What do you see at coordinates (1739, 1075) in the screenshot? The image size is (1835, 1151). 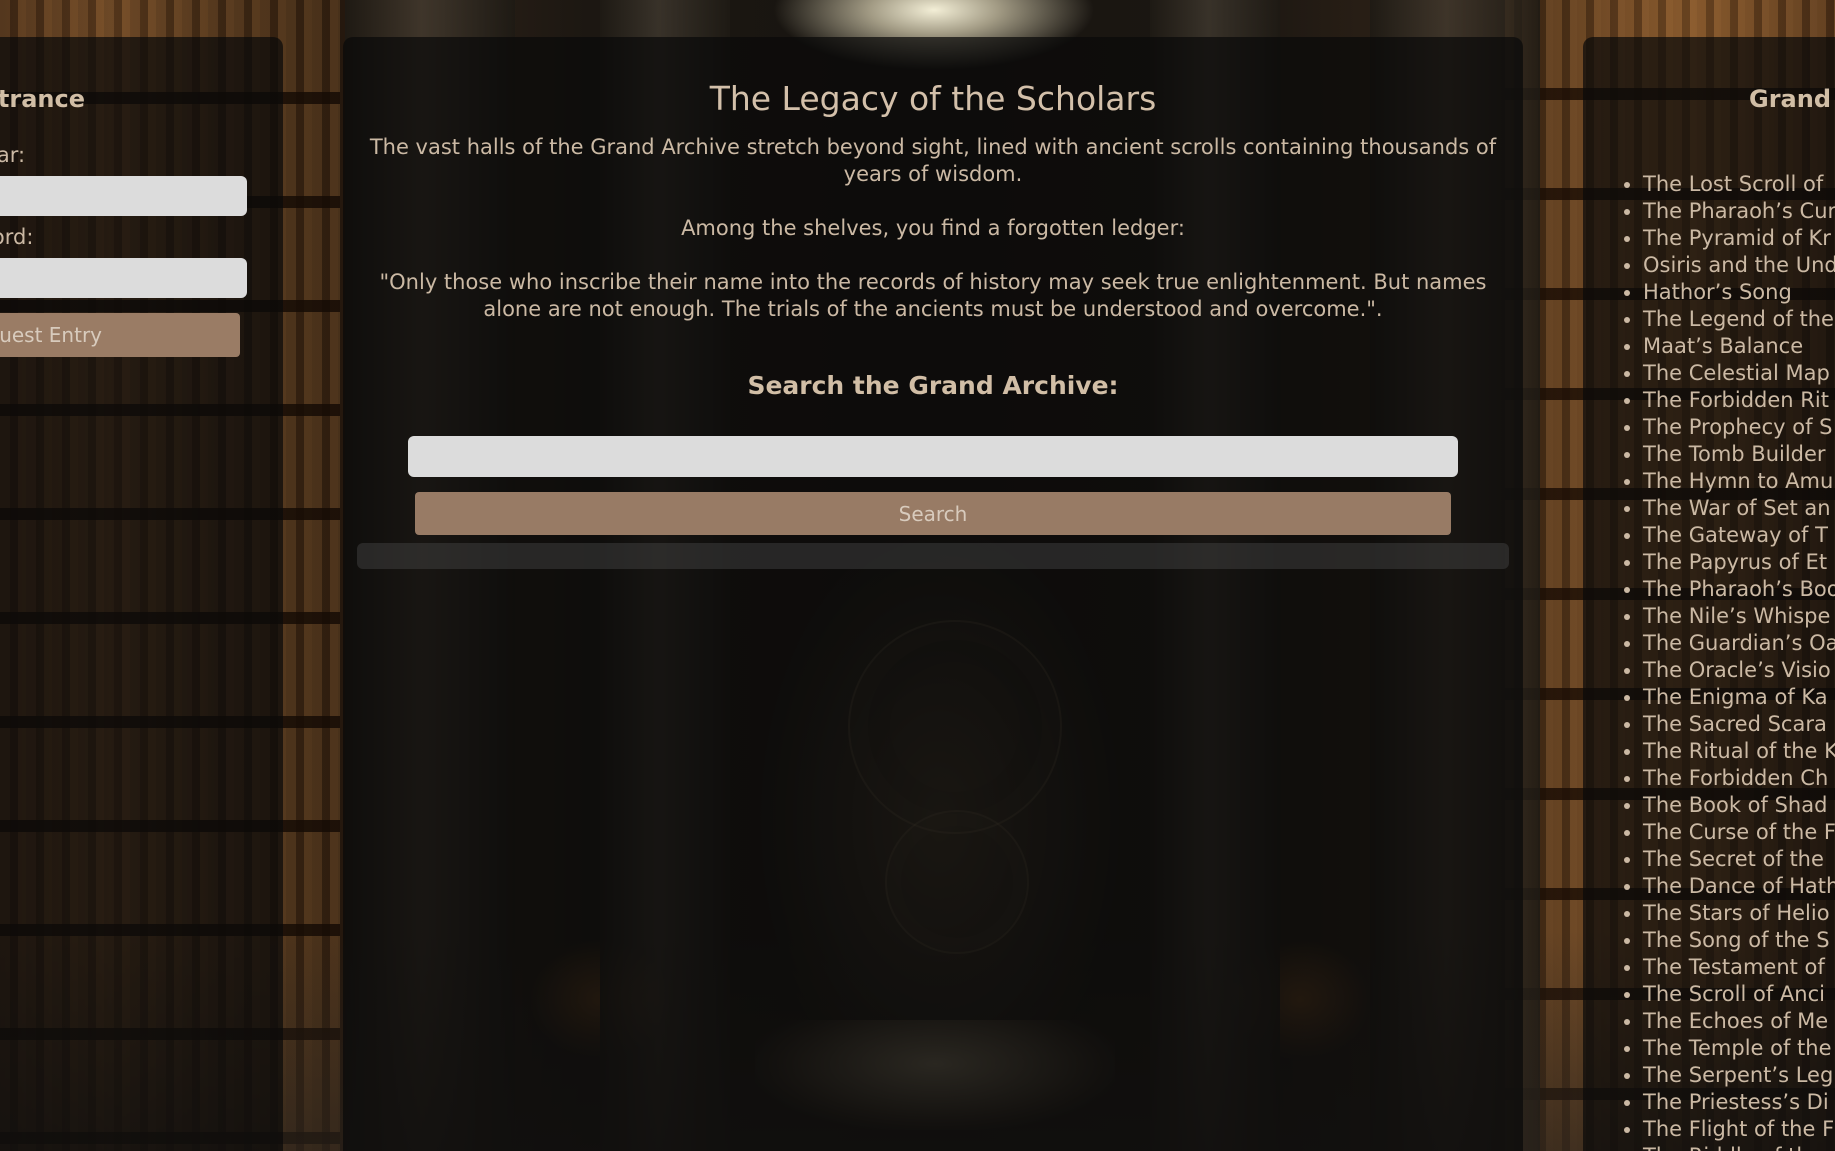 I see `scroll-list-item: The Serpent’s Leg` at bounding box center [1739, 1075].